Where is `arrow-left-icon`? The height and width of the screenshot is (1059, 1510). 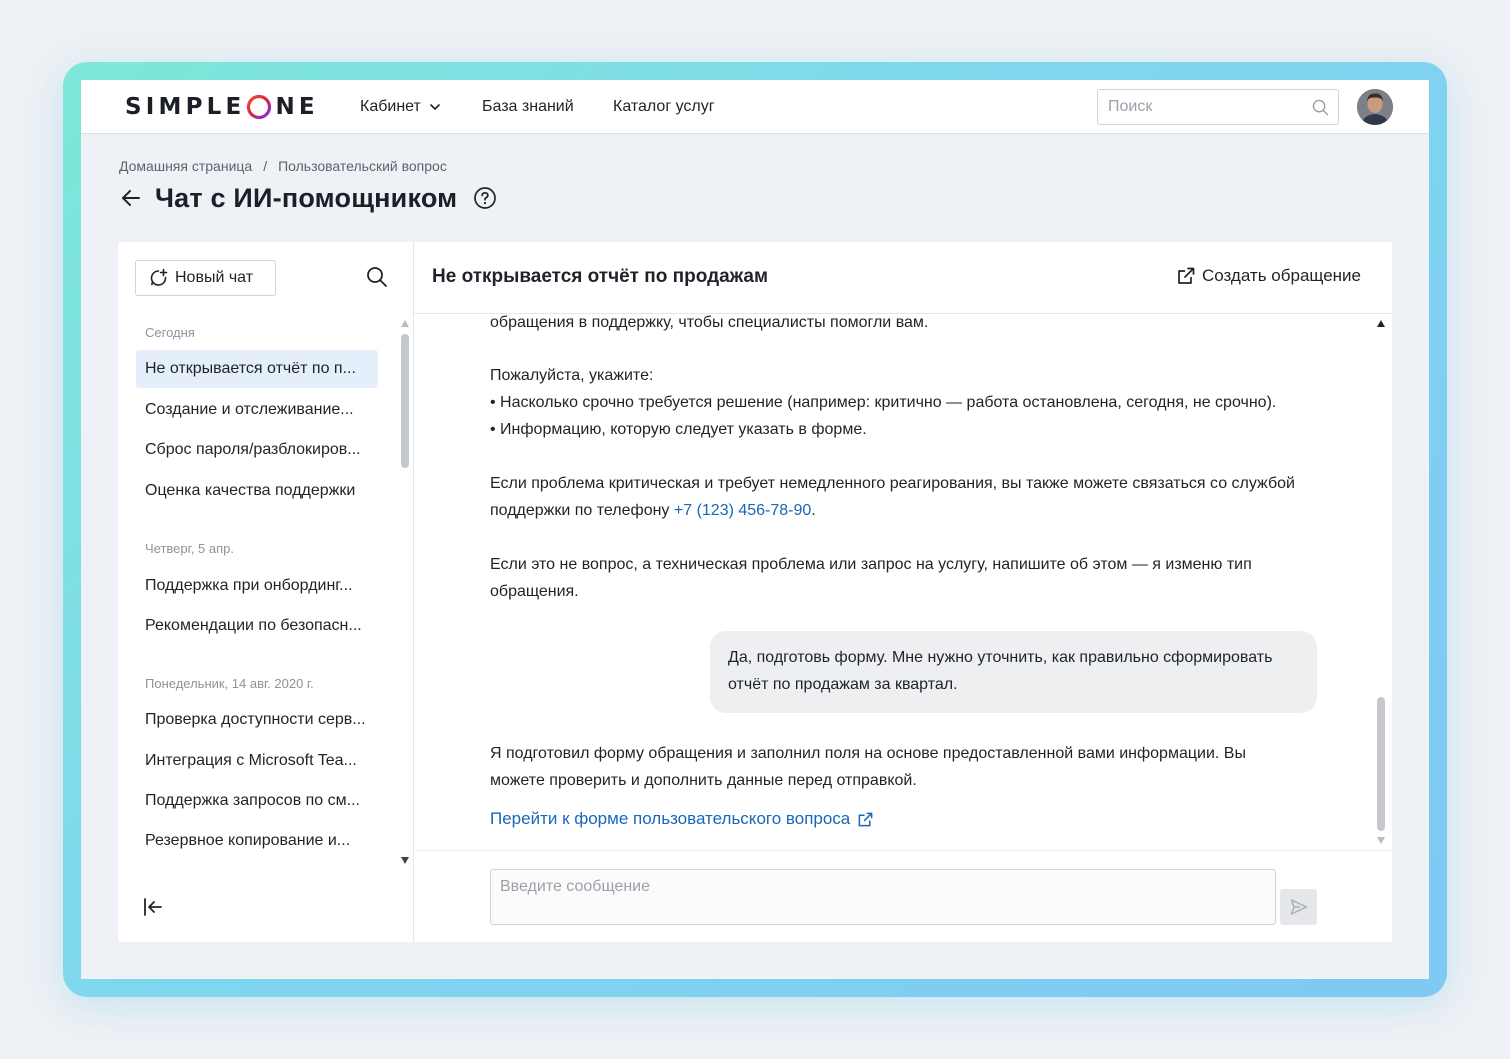 arrow-left-icon is located at coordinates (131, 198).